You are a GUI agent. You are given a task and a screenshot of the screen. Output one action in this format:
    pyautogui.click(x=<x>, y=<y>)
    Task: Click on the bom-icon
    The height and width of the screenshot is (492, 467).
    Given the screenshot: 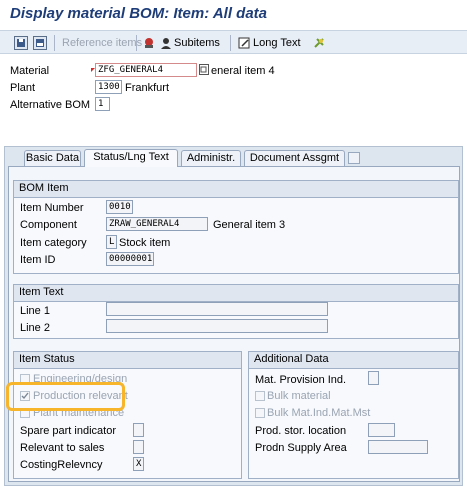 What is the action you would take?
    pyautogui.click(x=149, y=44)
    